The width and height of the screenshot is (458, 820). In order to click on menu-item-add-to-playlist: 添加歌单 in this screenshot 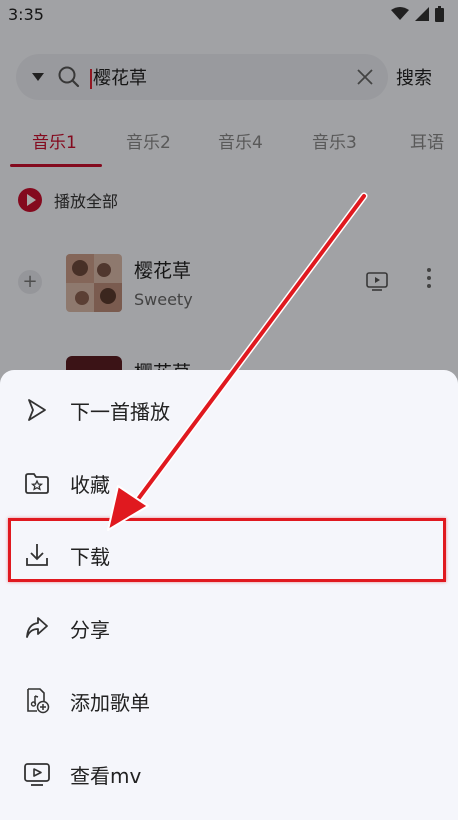, I will do `click(229, 701)`.